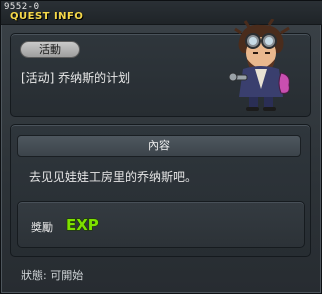 Image resolution: width=322 pixels, height=294 pixels. What do you see at coordinates (161, 224) in the screenshot?
I see `reward-box` at bounding box center [161, 224].